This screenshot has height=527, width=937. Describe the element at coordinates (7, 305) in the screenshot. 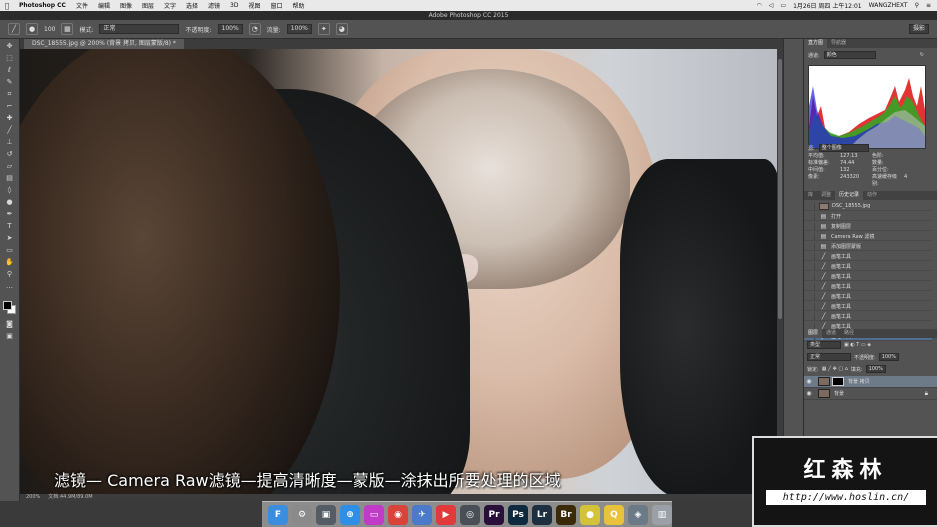

I see `foreground-color-swatch` at that location.